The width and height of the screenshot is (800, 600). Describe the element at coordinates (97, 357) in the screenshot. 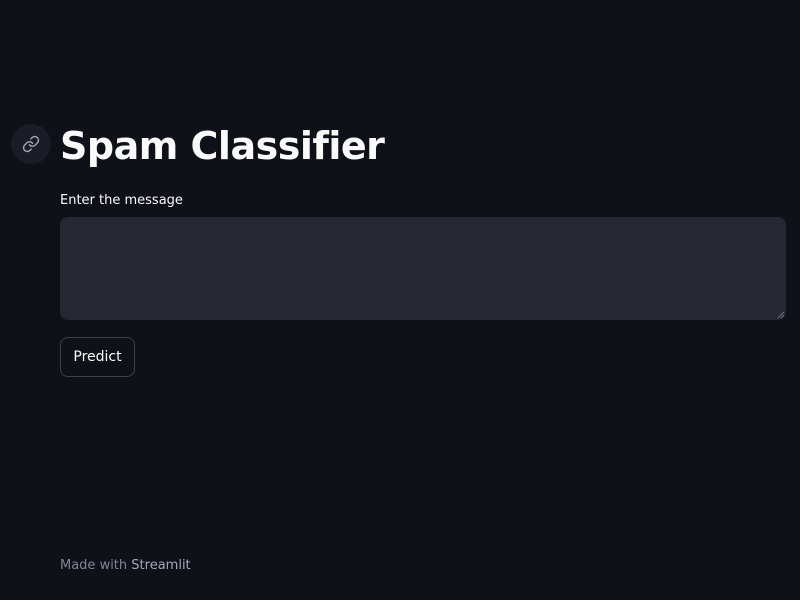

I see `predict-button: Predict` at that location.